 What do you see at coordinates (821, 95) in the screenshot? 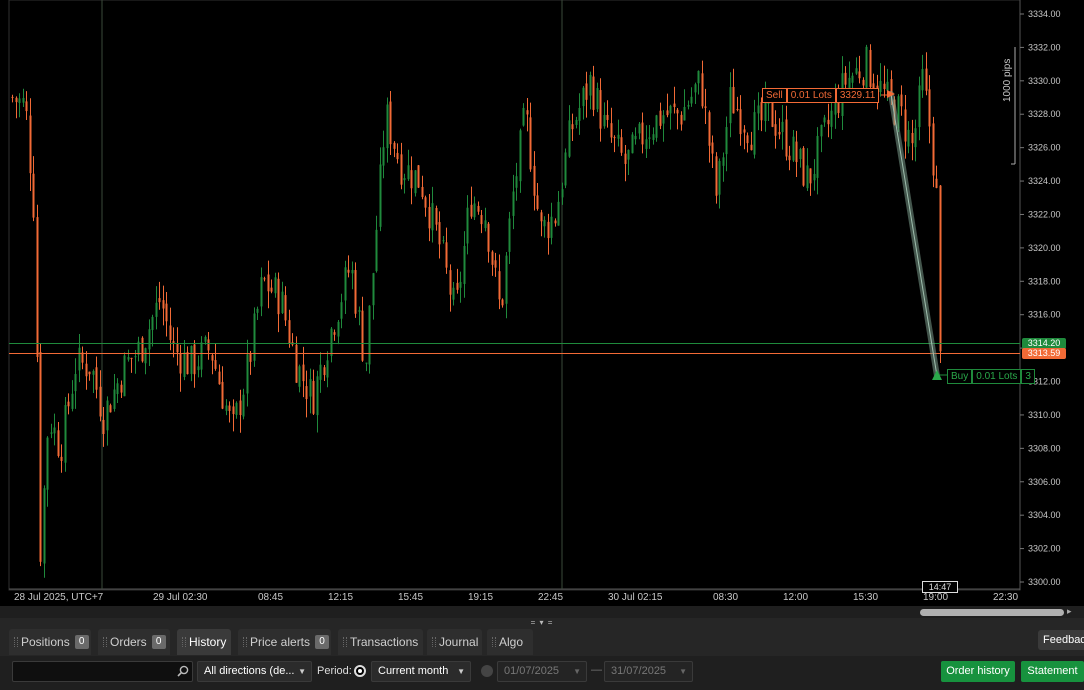
I see `sell-position-label: Sell 0.01 Lots 3329.11` at bounding box center [821, 95].